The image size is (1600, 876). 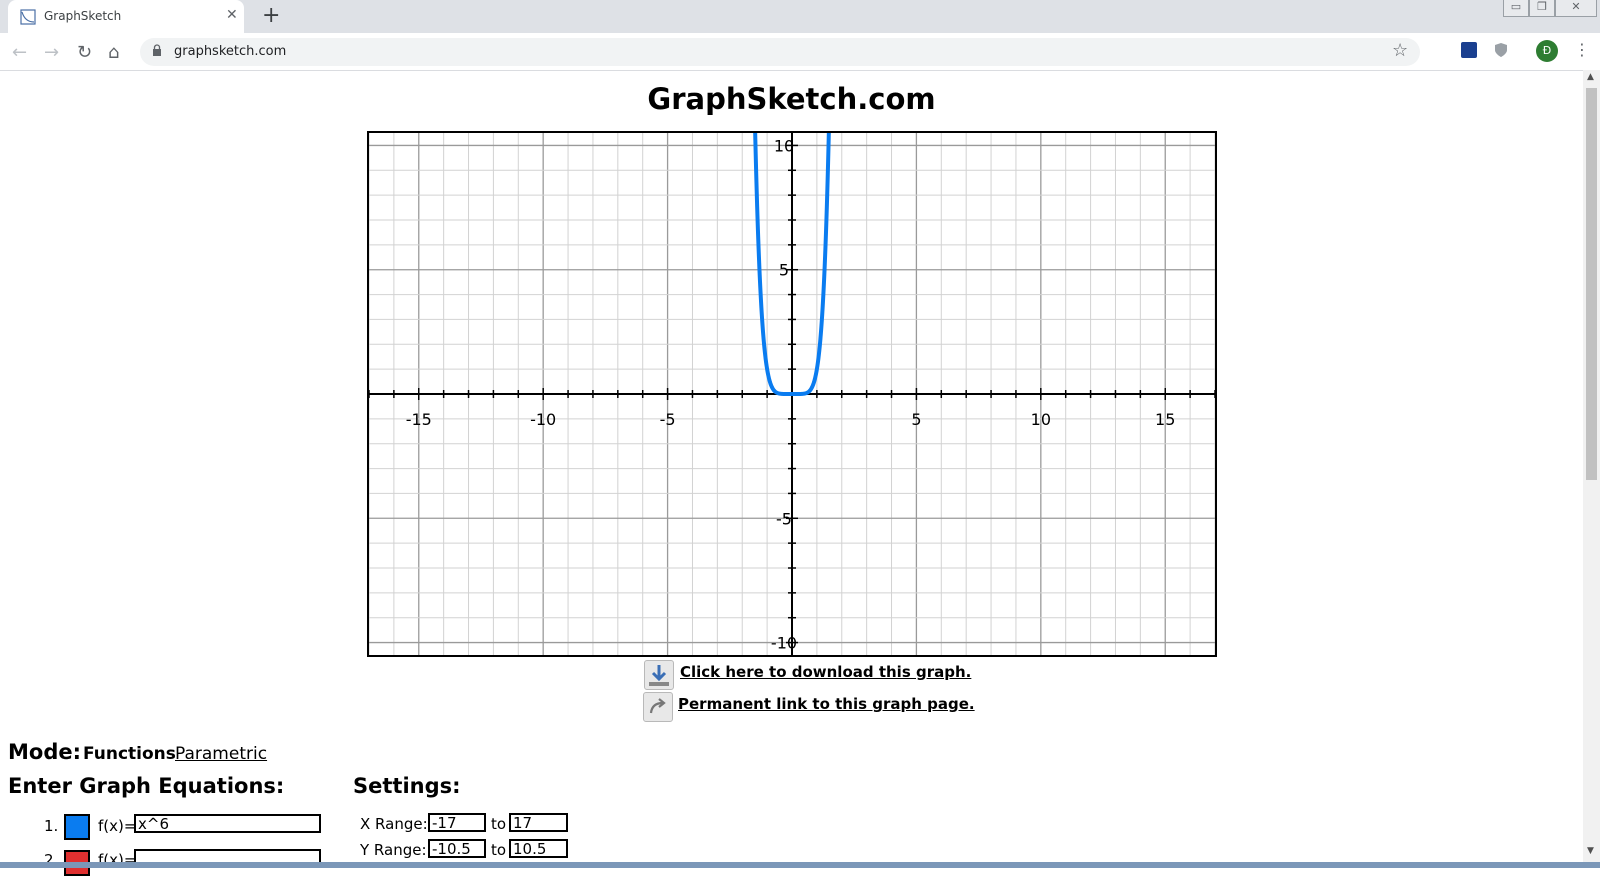 What do you see at coordinates (826, 704) in the screenshot?
I see `permanent-link: Permanent link to this graph page.` at bounding box center [826, 704].